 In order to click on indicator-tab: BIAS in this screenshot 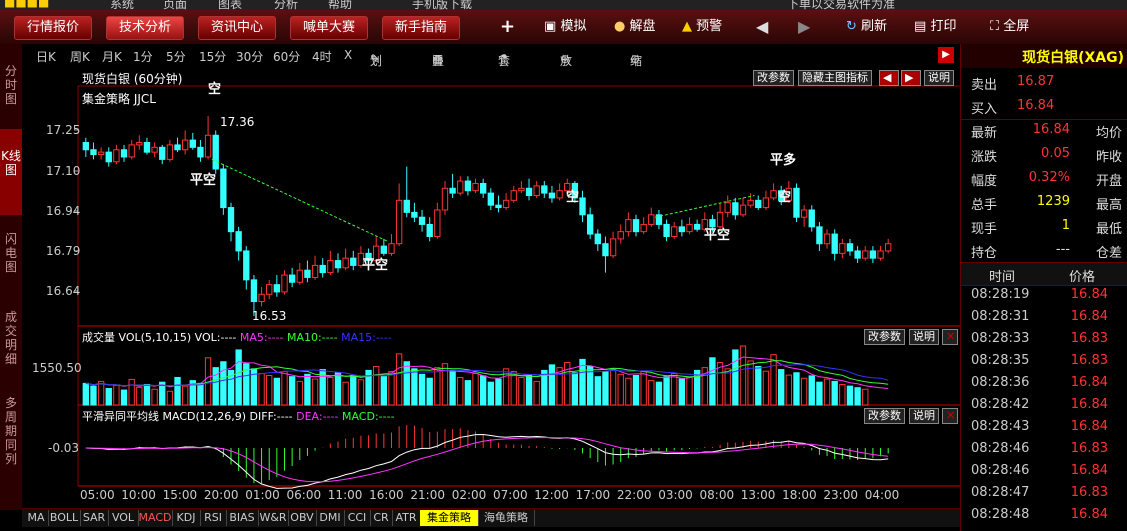, I will do `click(242, 518)`.